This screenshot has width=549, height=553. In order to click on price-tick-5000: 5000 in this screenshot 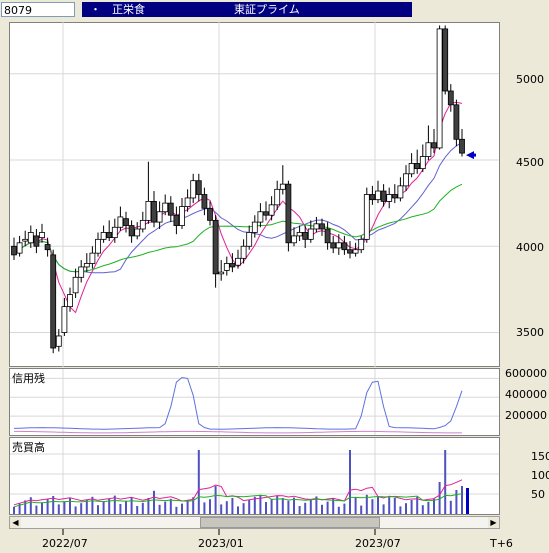, I will do `click(530, 79)`.